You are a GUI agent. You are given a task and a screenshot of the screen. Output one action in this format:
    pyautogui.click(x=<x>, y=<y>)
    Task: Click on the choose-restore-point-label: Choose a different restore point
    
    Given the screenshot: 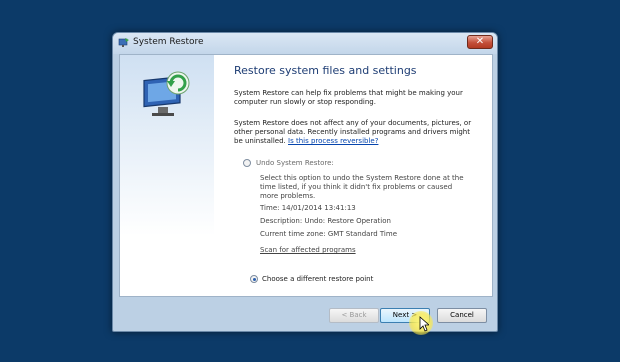 What is the action you would take?
    pyautogui.click(x=317, y=279)
    